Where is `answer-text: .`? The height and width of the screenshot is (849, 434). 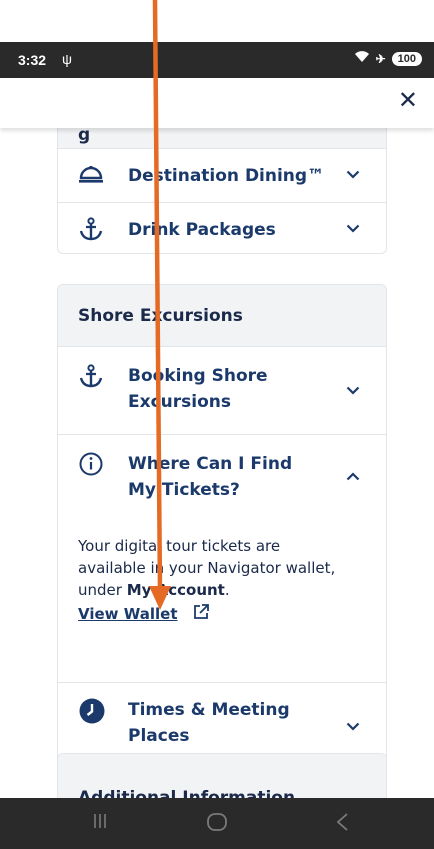
answer-text: . is located at coordinates (227, 590).